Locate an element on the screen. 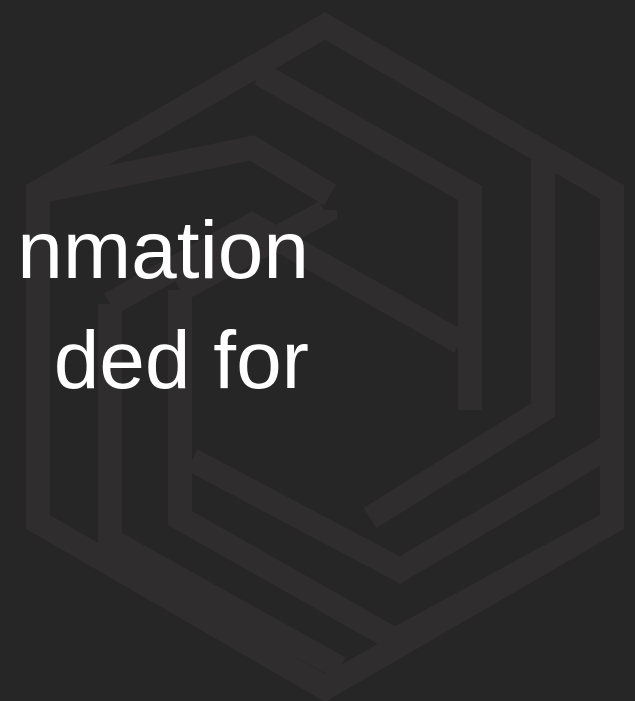 The image size is (635, 701). headline-text: nmation ded for is located at coordinates (163, 306).